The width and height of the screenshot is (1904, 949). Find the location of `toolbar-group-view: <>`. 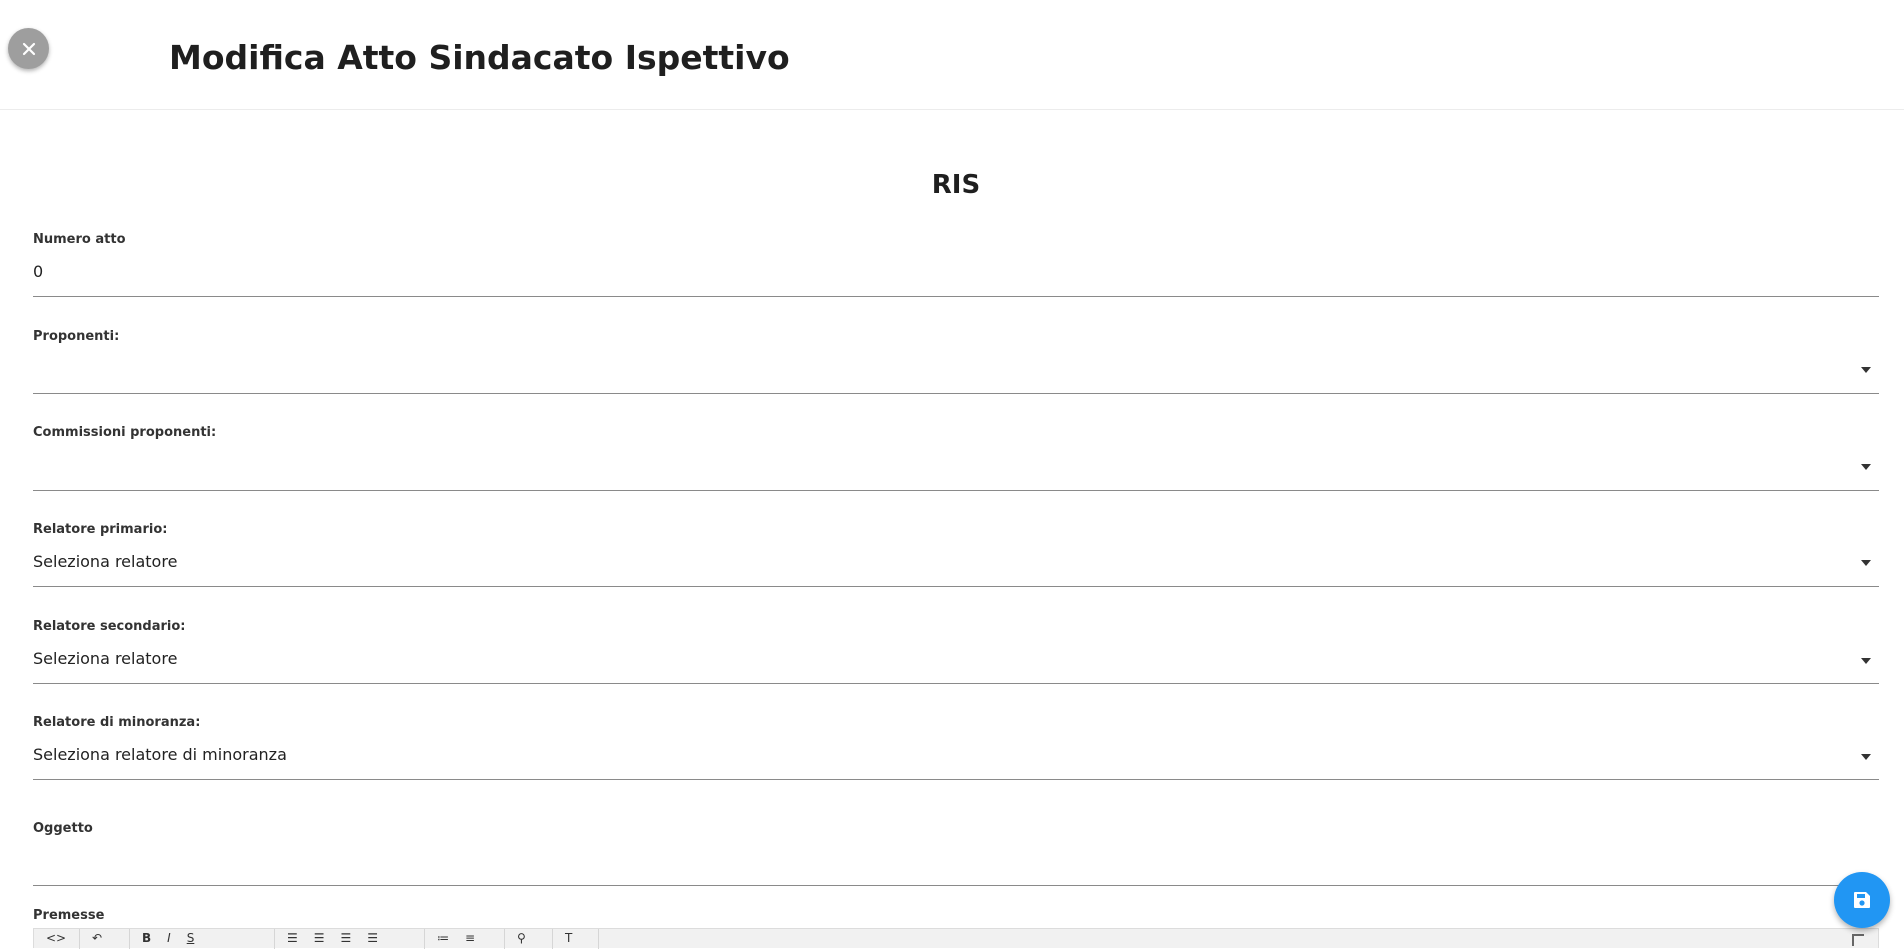

toolbar-group-view: <> is located at coordinates (57, 939).